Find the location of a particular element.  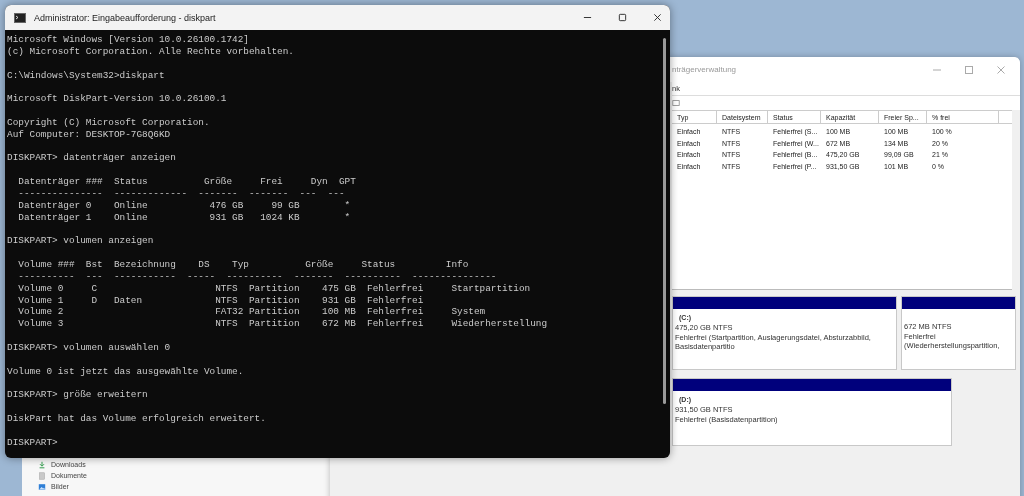

download-icon is located at coordinates (42, 464).